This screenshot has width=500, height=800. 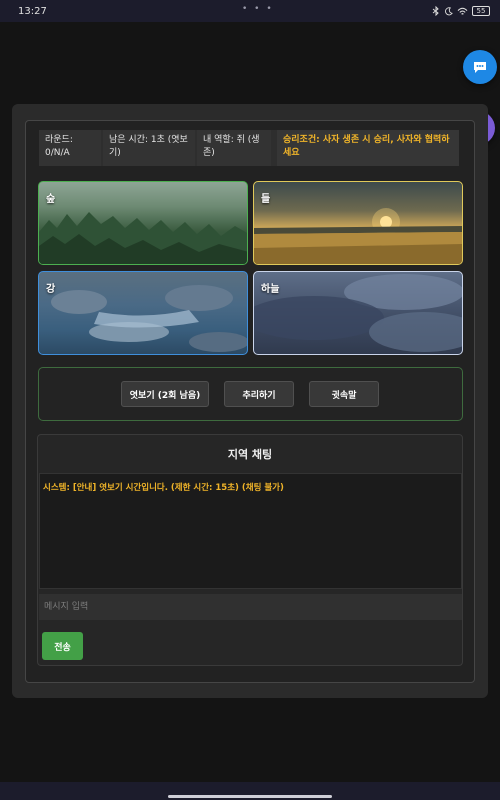 I want to click on home-gesture-handle, so click(x=250, y=796).